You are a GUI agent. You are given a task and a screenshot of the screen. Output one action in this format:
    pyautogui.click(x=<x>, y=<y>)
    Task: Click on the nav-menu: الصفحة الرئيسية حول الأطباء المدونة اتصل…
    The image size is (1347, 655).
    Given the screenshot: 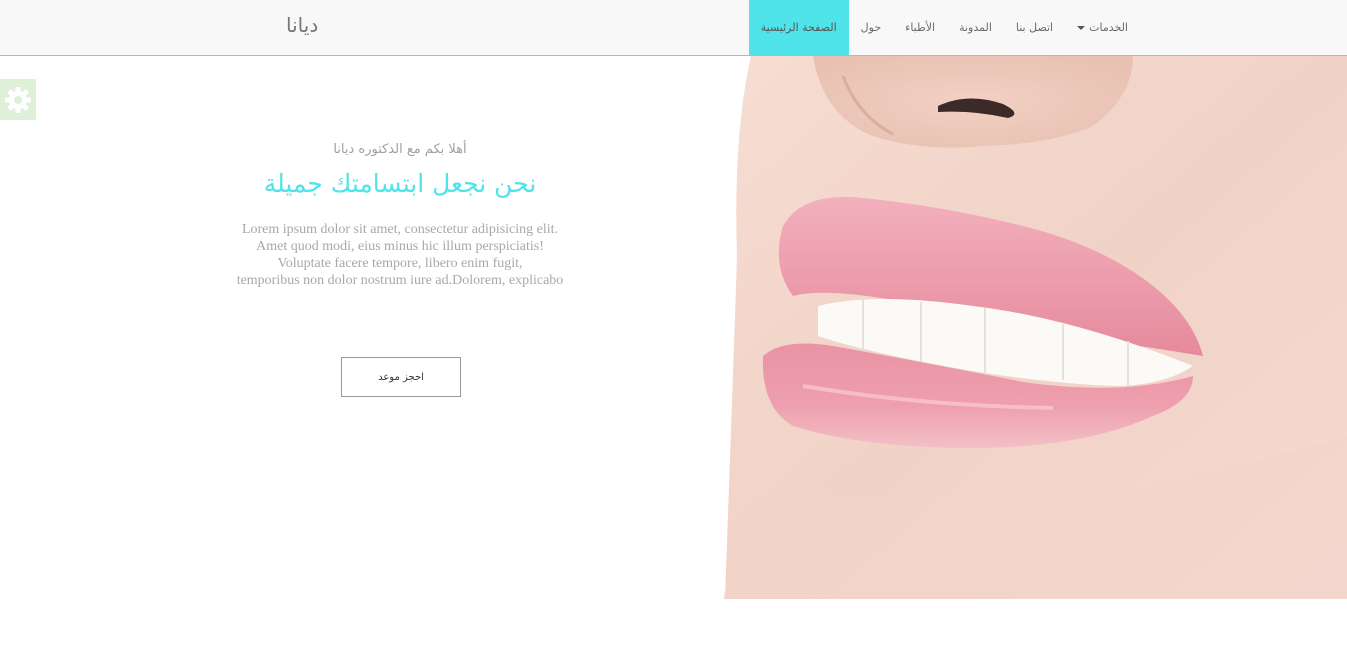 What is the action you would take?
    pyautogui.click(x=944, y=27)
    